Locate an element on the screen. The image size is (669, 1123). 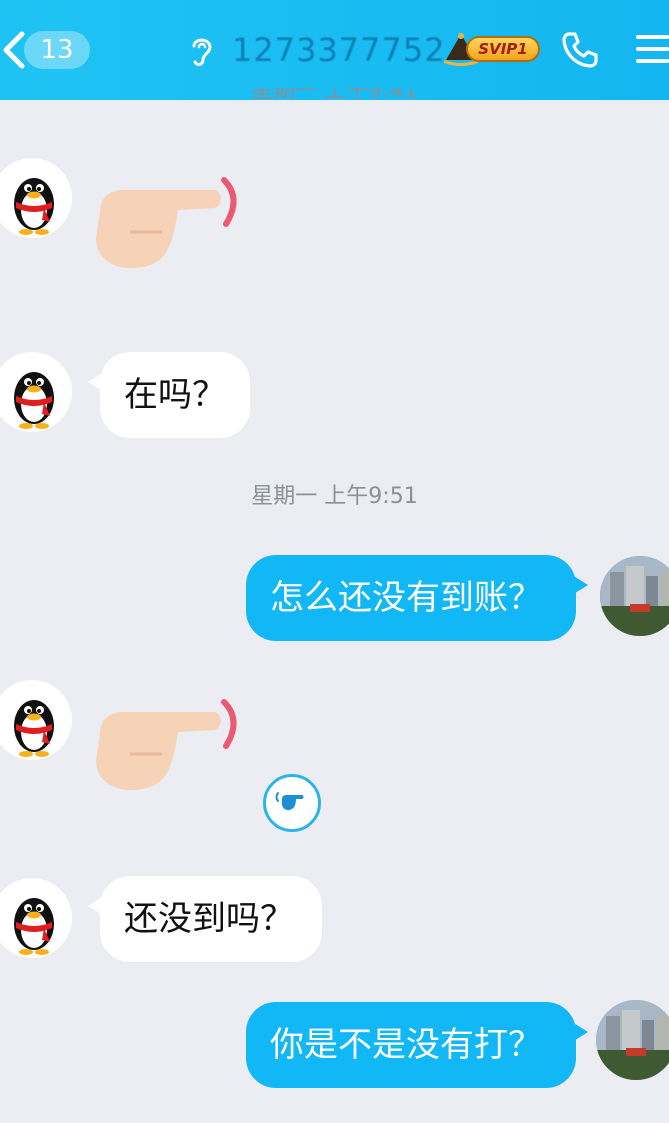
poke-back-button is located at coordinates (292, 803).